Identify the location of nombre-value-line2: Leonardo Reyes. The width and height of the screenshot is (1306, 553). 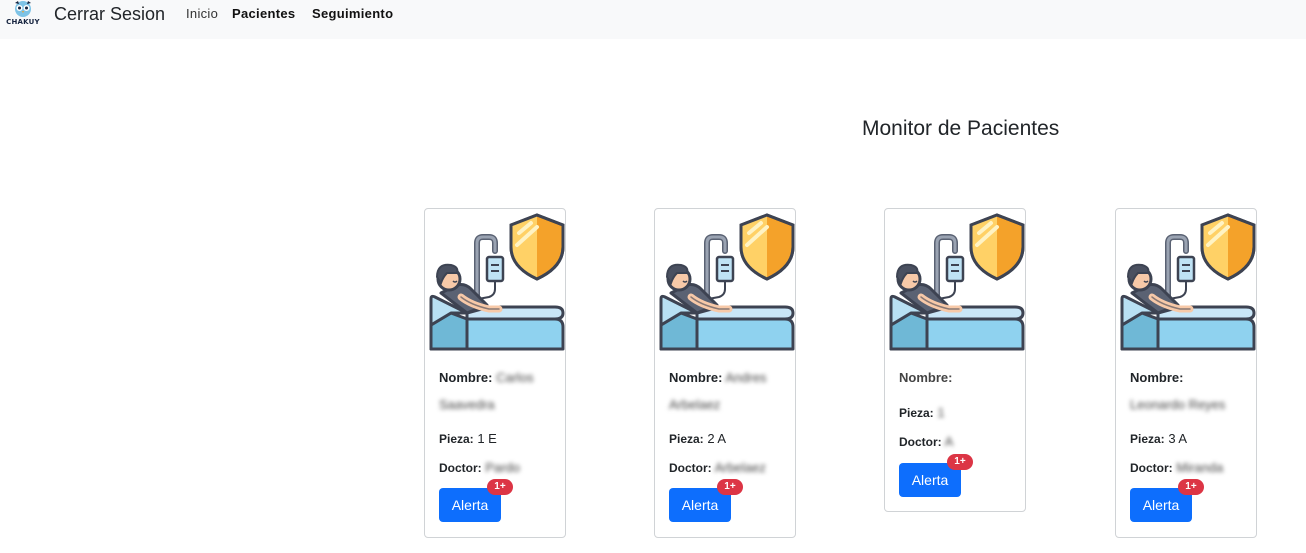
(1178, 404).